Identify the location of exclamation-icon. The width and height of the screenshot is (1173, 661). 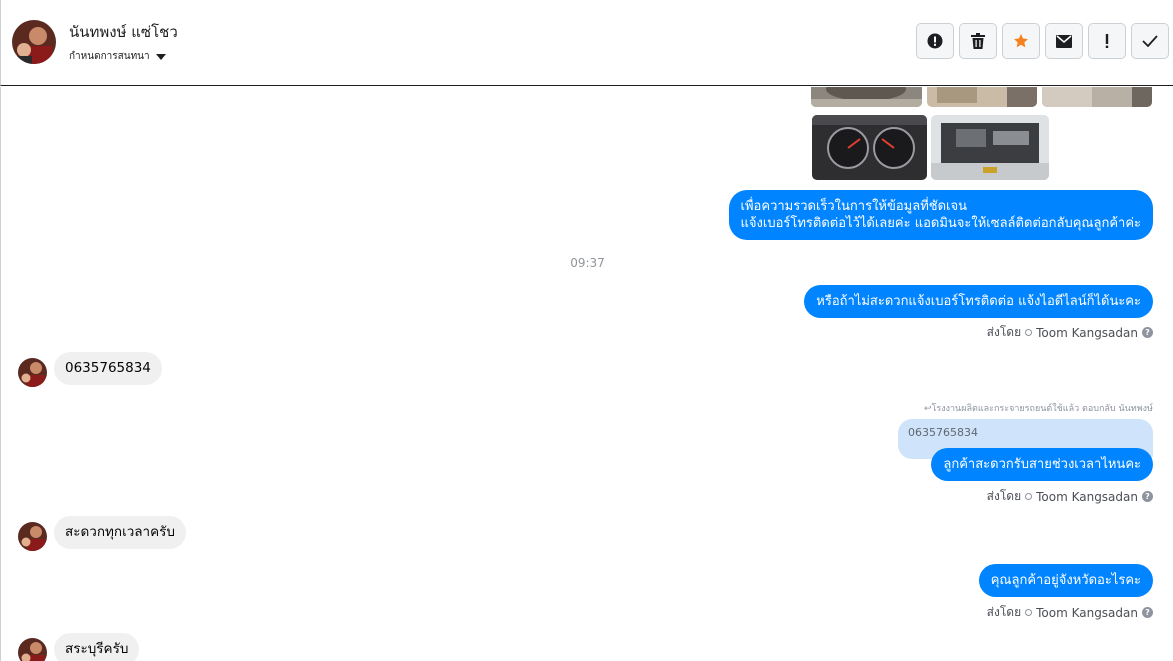
(1107, 41).